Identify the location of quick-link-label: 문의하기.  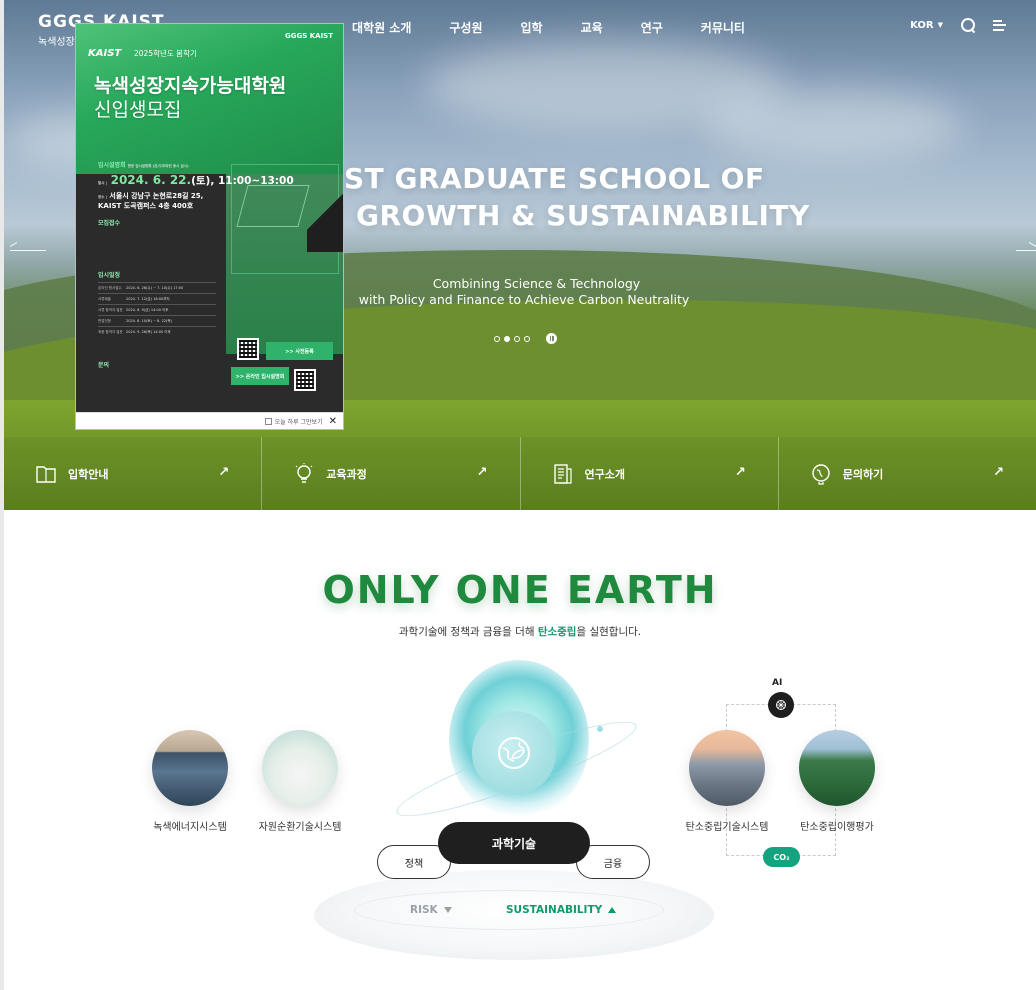
(863, 474).